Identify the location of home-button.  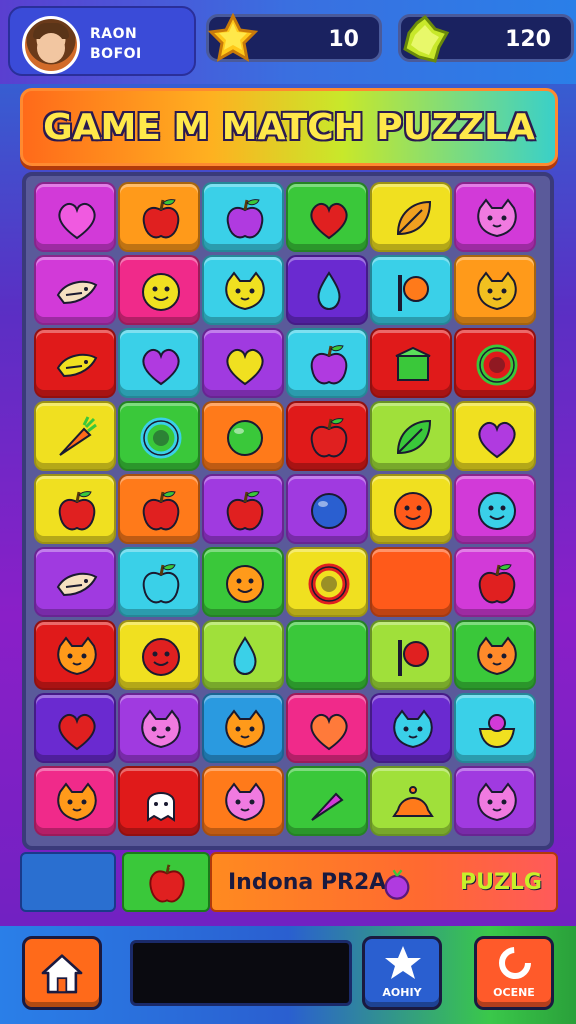
(62, 973).